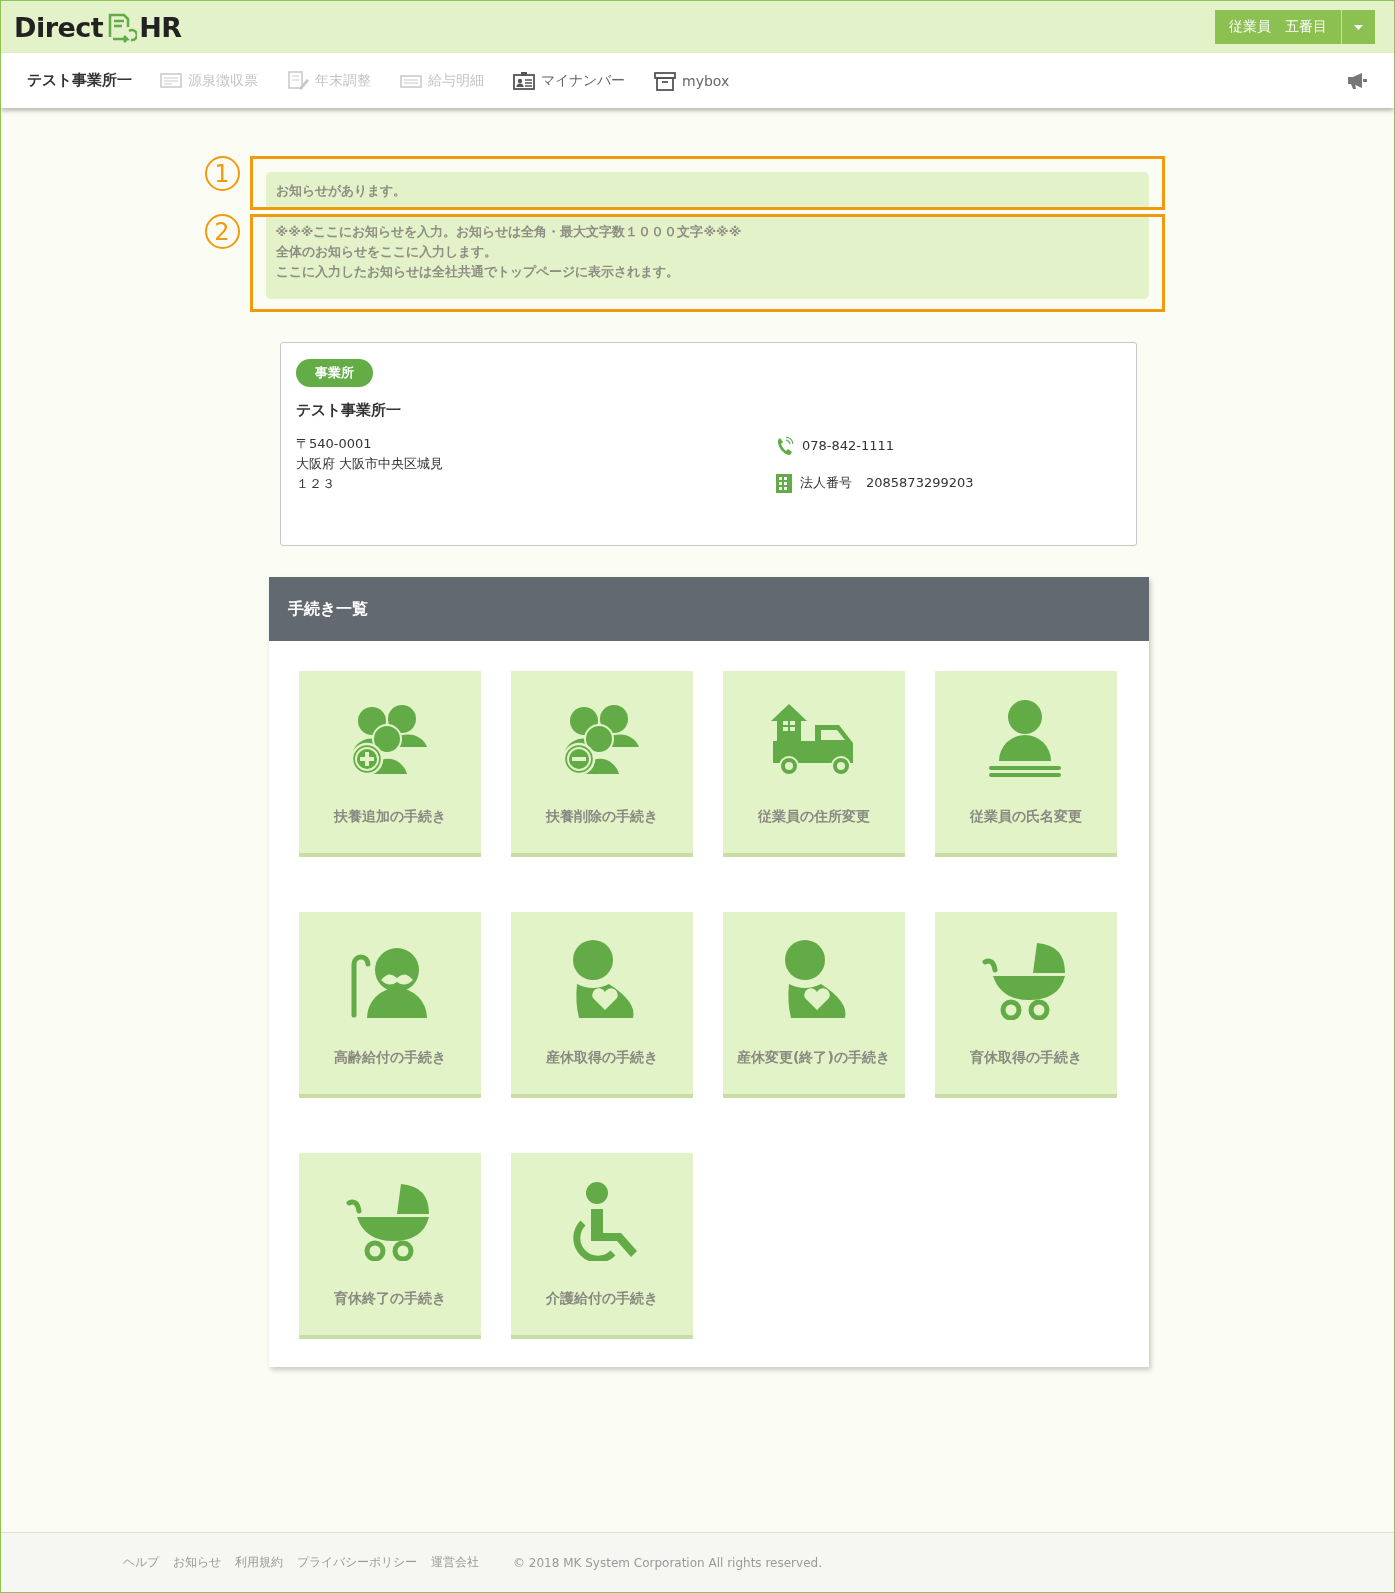 The height and width of the screenshot is (1593, 1395). I want to click on corporate-number: 2085873299203, so click(920, 483).